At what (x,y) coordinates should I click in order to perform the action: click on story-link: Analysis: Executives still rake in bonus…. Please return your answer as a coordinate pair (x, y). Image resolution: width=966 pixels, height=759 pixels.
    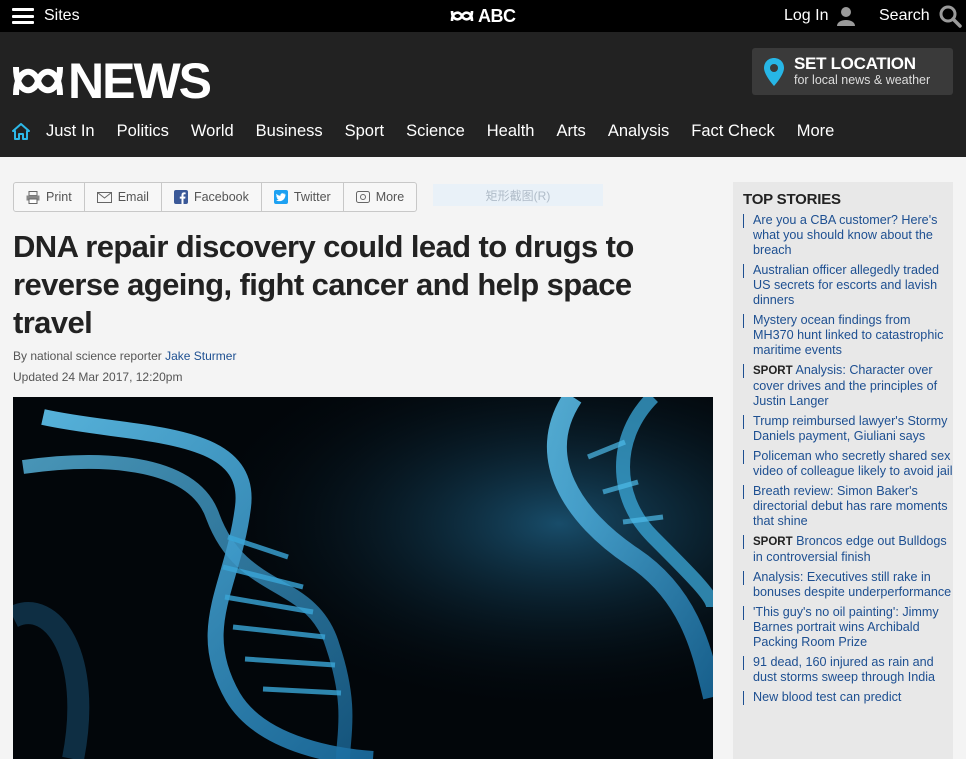
    Looking at the image, I should click on (848, 585).